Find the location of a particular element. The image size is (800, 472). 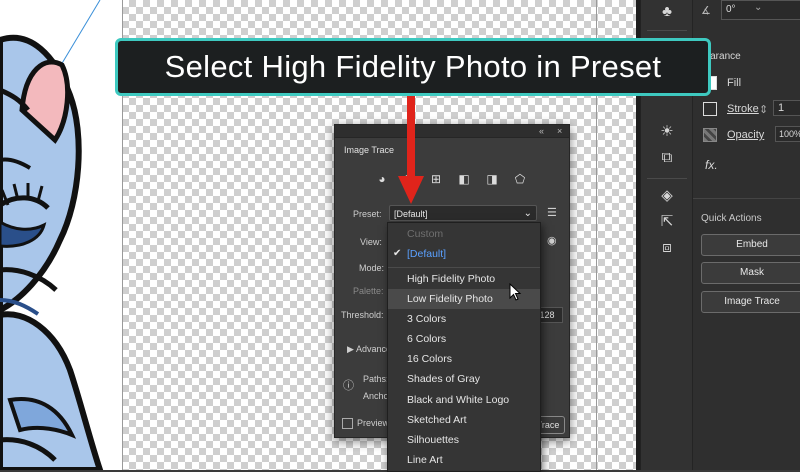

option-label: 3 Colors is located at coordinates (427, 319).